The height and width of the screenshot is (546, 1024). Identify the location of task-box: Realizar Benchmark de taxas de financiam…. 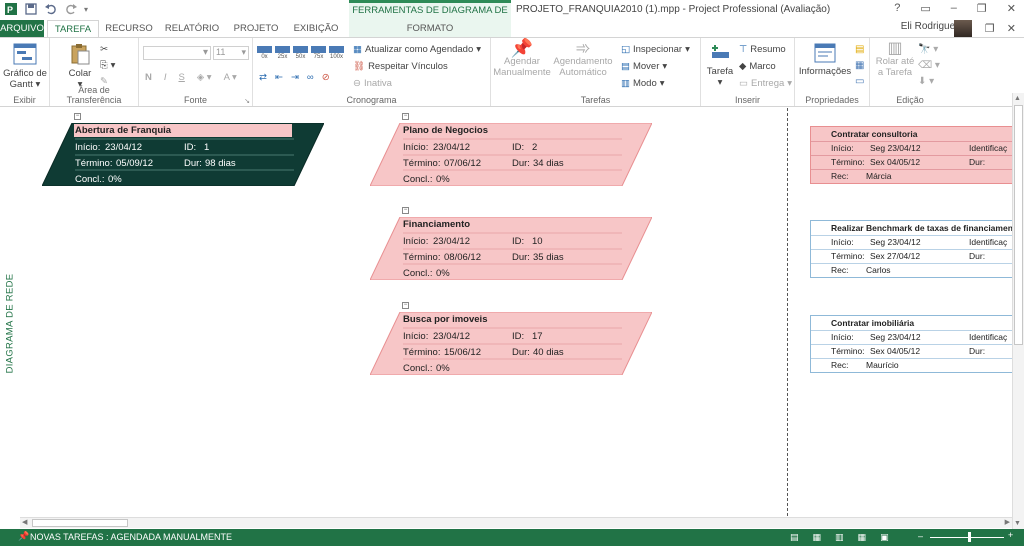
(911, 249).